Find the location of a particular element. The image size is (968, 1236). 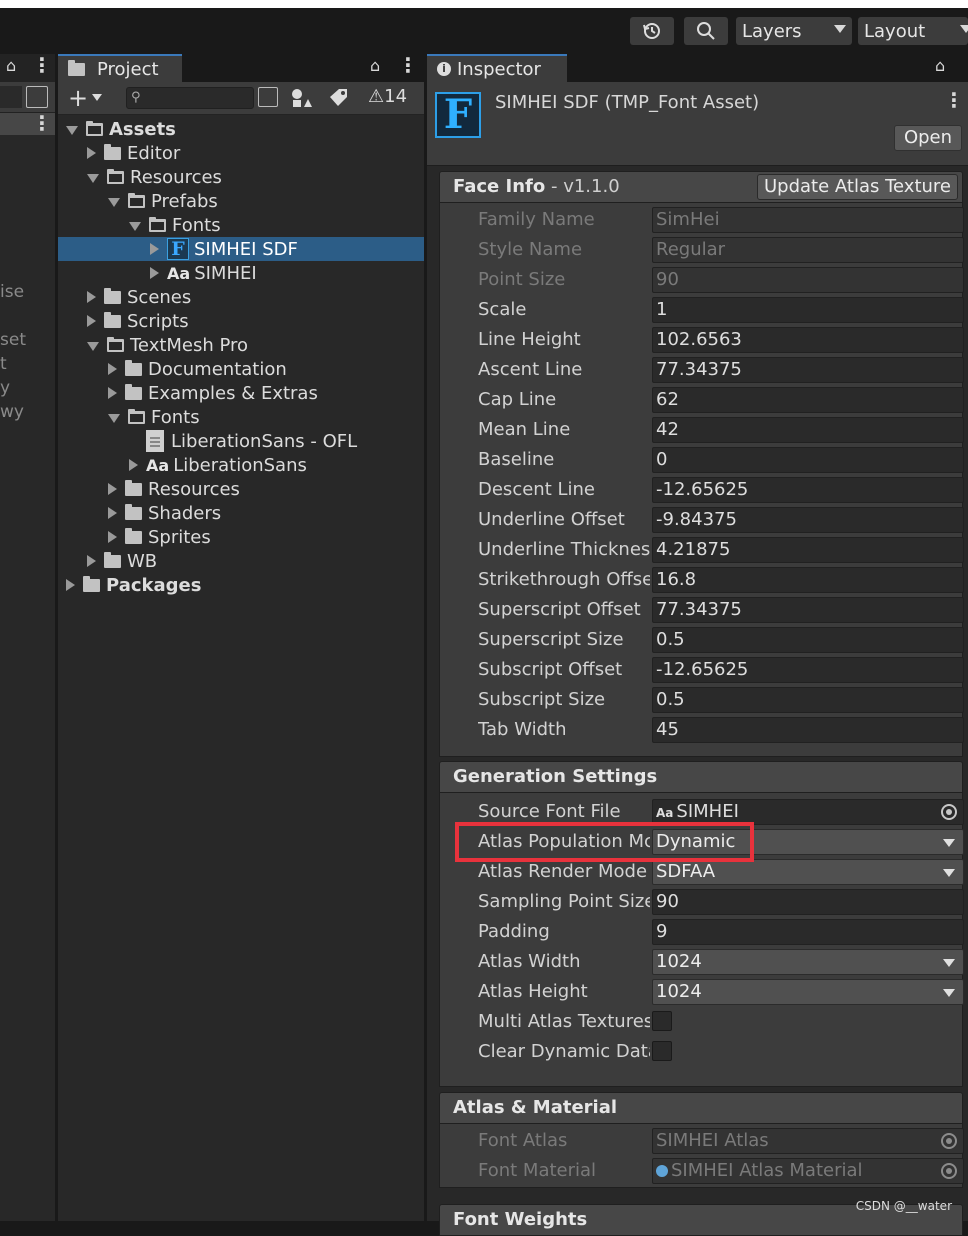

add-icon: + is located at coordinates (78, 98).